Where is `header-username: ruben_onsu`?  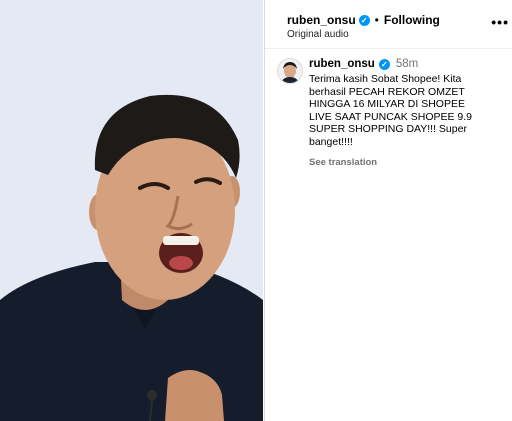
header-username: ruben_onsu is located at coordinates (321, 20).